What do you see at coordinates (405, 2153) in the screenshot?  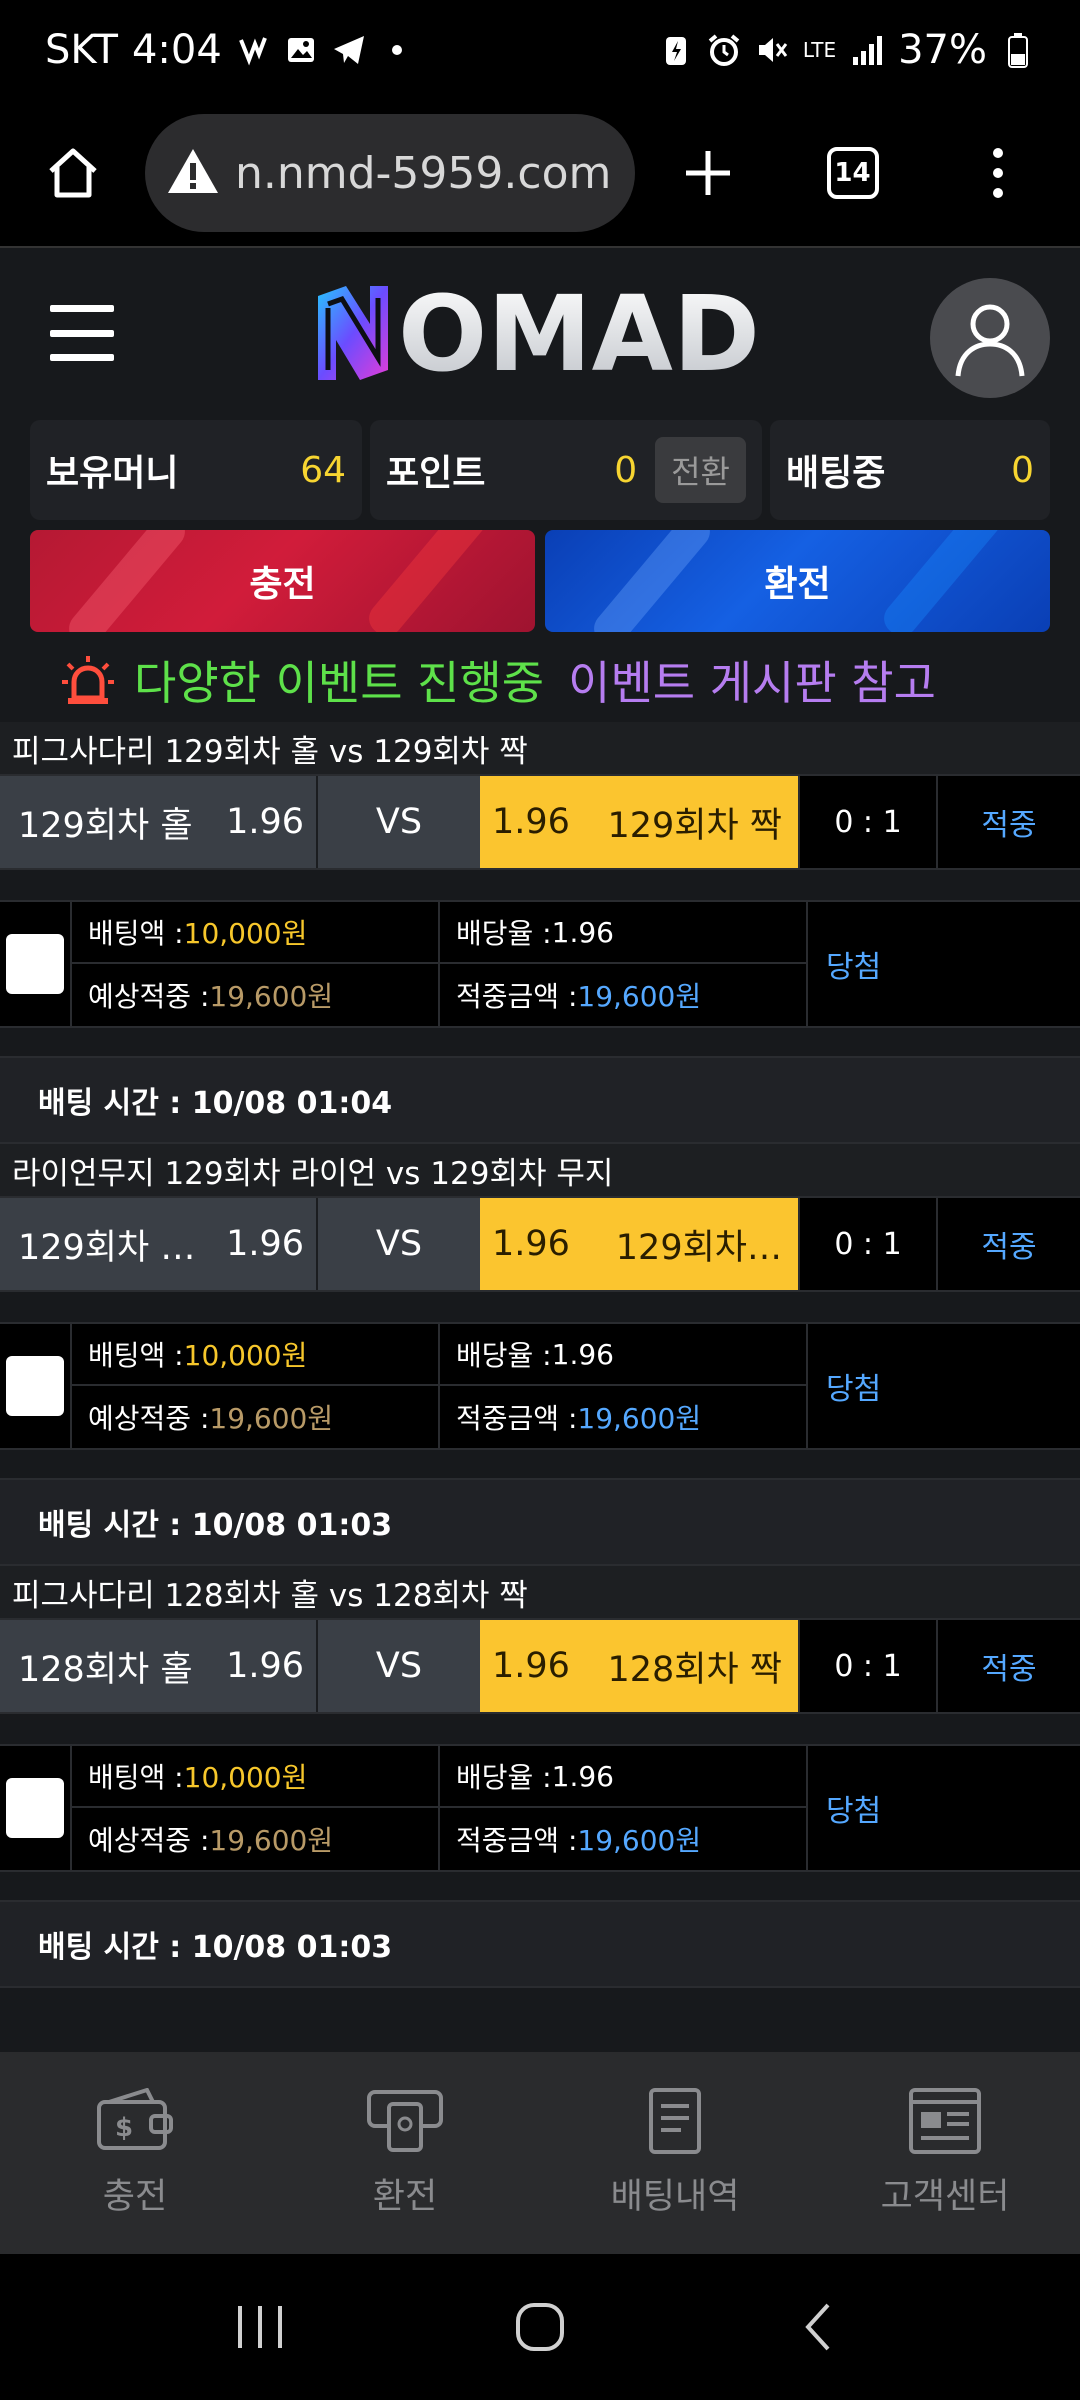 I see `nav-withdraw: 환전` at bounding box center [405, 2153].